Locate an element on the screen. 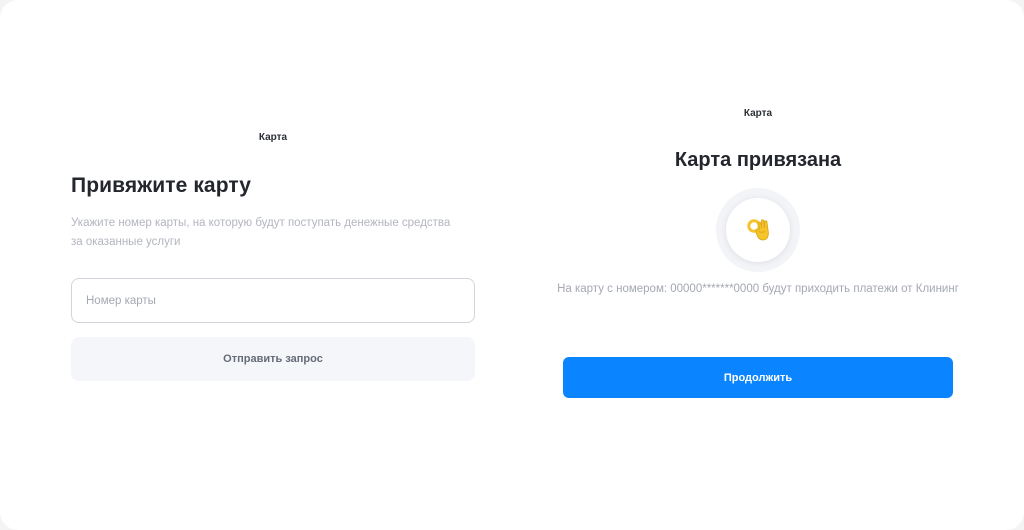 The width and height of the screenshot is (1024, 530). ok-badge is located at coordinates (758, 230).